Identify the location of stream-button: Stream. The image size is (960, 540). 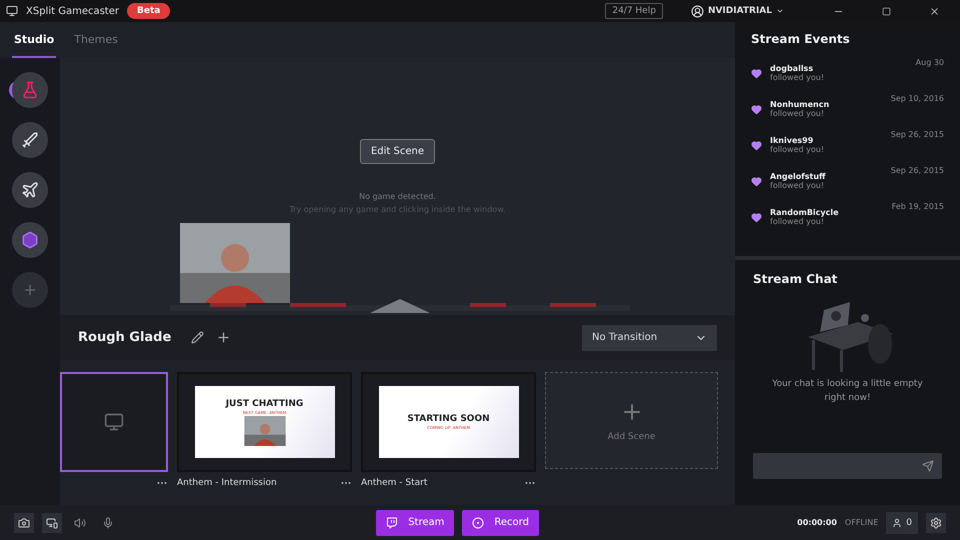
(415, 523).